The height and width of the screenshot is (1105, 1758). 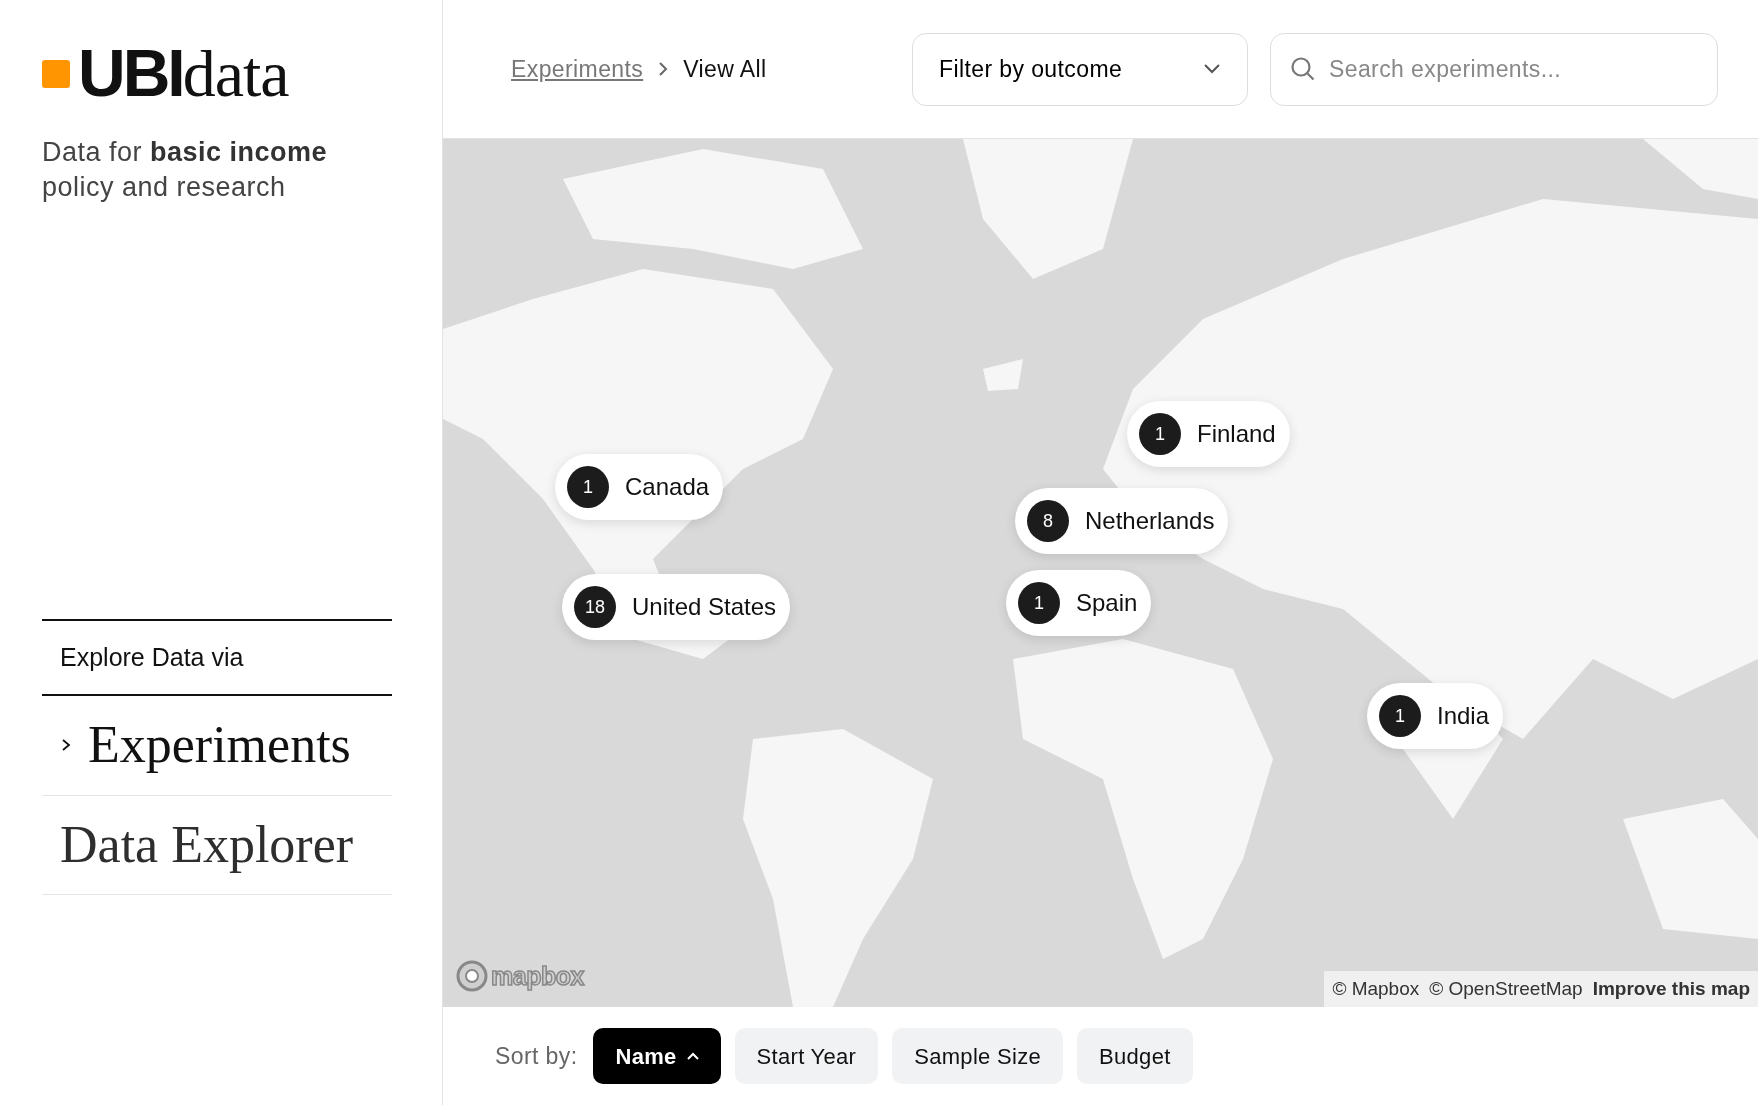 I want to click on attribution-text: © OpenStreetMap, so click(x=1506, y=988).